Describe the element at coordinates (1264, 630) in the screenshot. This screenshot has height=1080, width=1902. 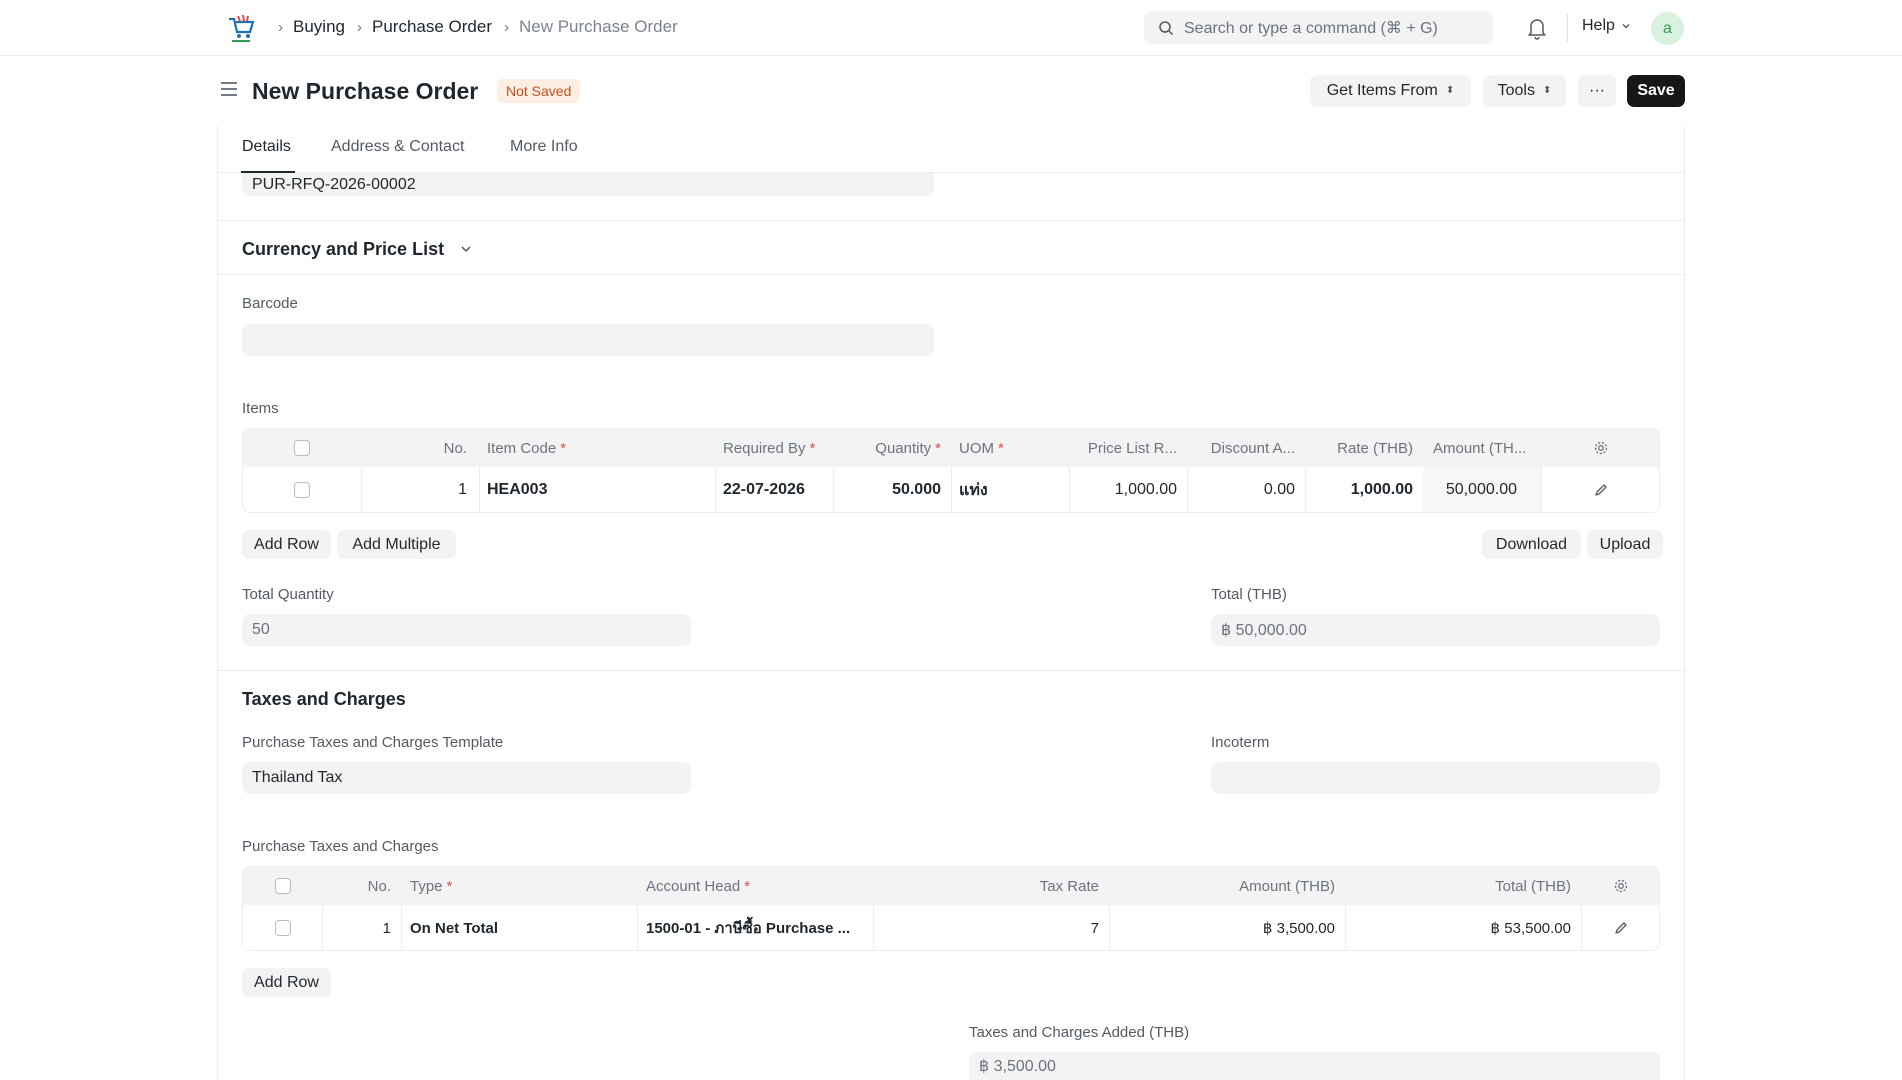
I see `total-value: ฿ 50,000.00` at that location.